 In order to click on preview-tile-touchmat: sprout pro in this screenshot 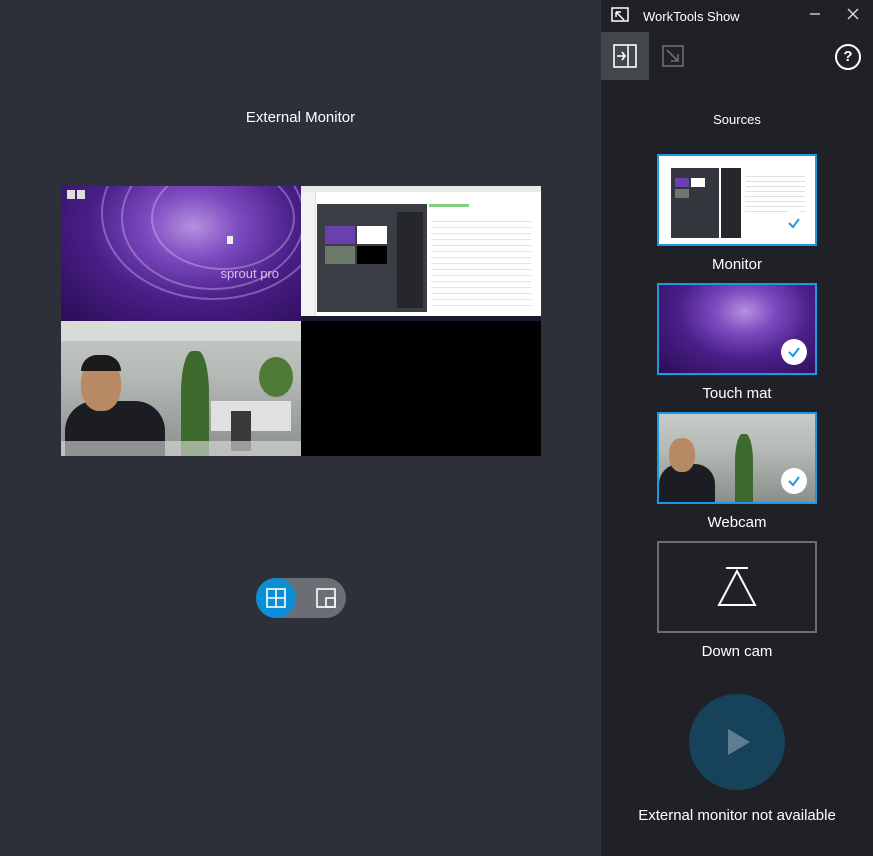, I will do `click(181, 253)`.